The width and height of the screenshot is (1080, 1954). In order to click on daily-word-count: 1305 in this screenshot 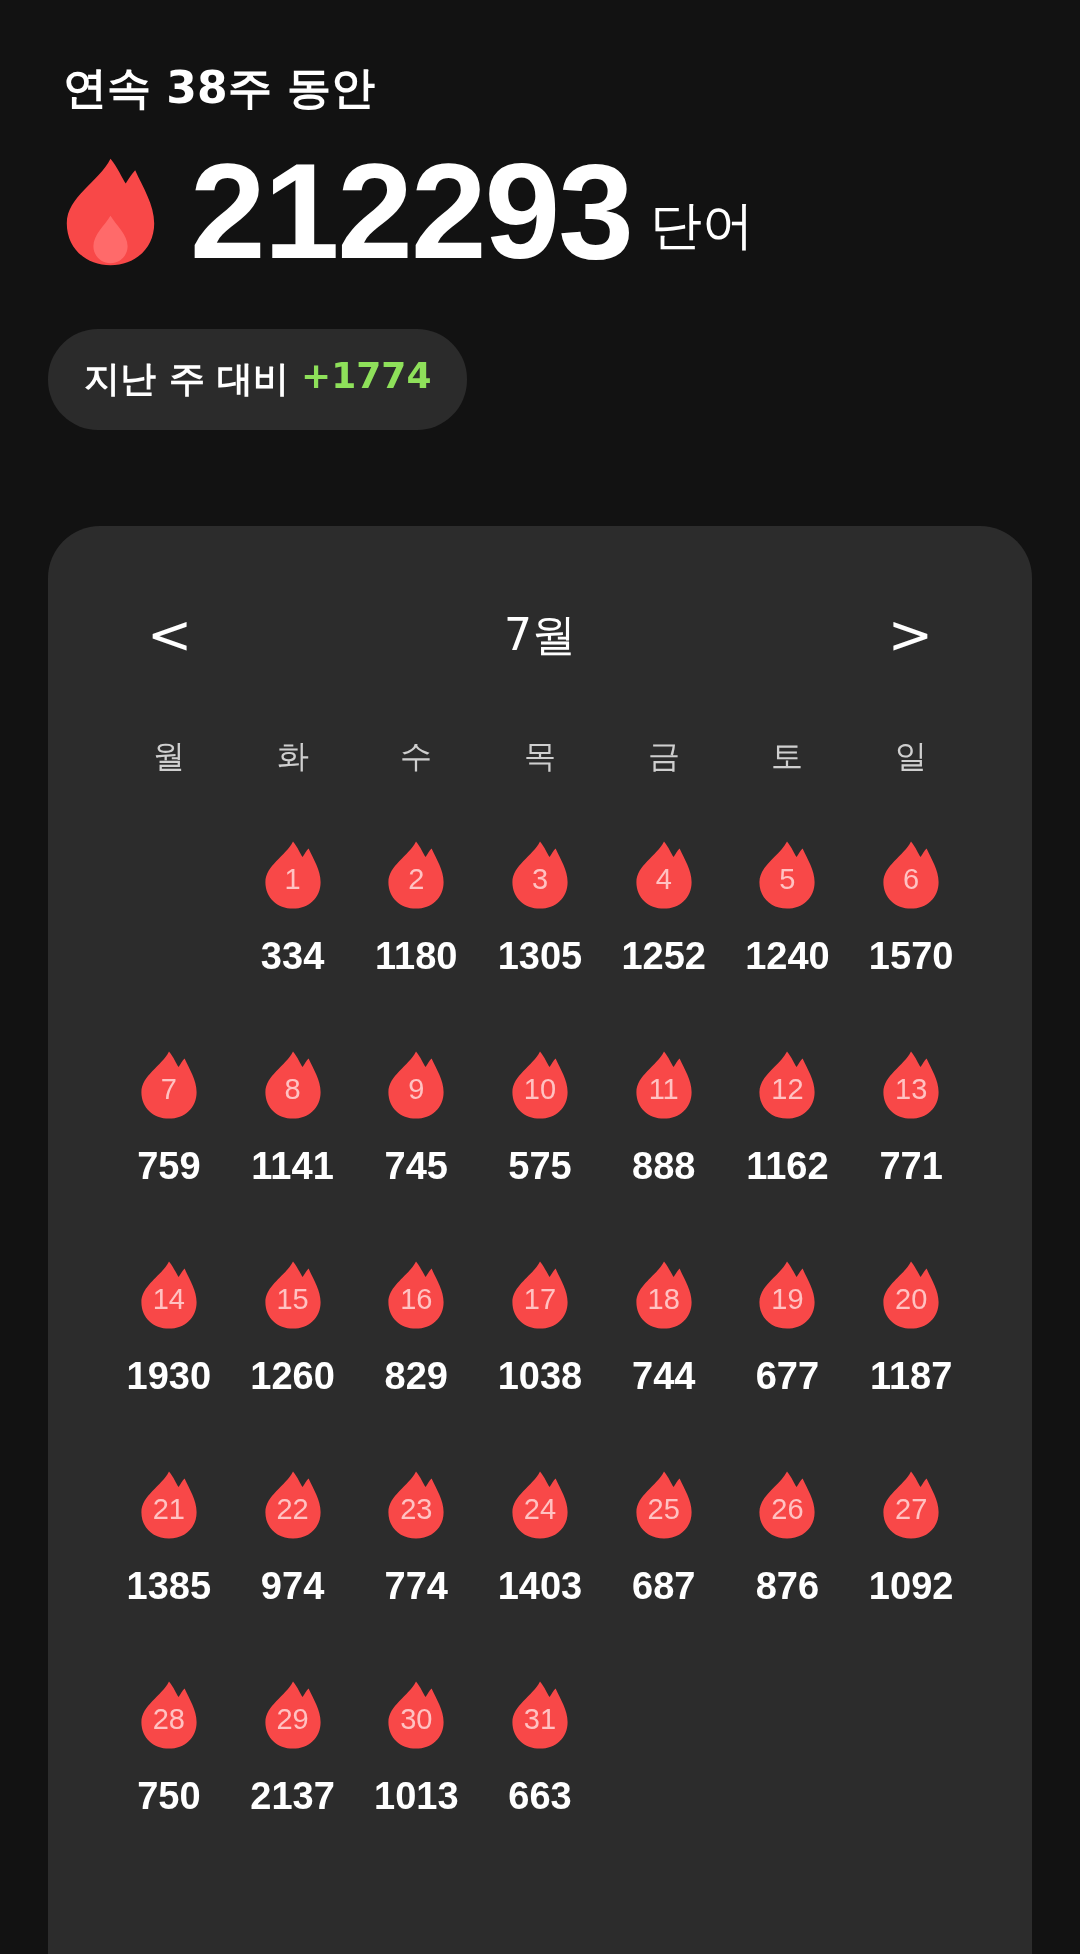, I will do `click(540, 956)`.